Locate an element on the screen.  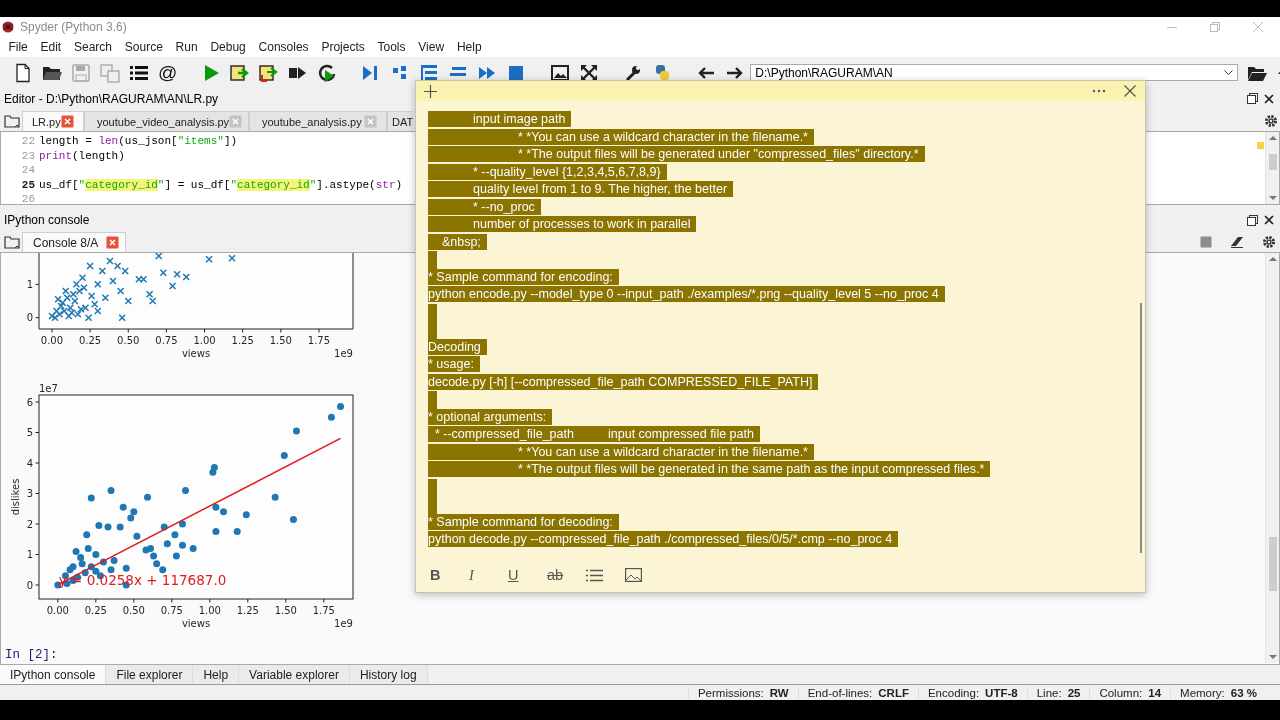
axis-label: dislikes is located at coordinates (15, 497).